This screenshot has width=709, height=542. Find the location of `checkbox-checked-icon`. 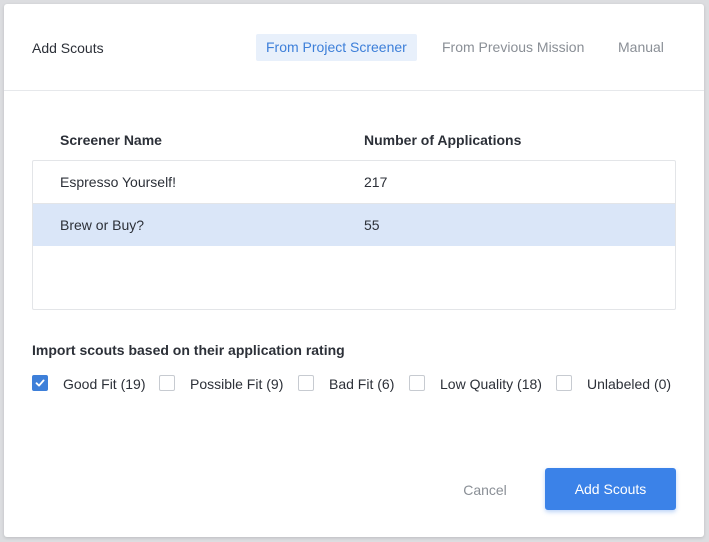

checkbox-checked-icon is located at coordinates (40, 383).